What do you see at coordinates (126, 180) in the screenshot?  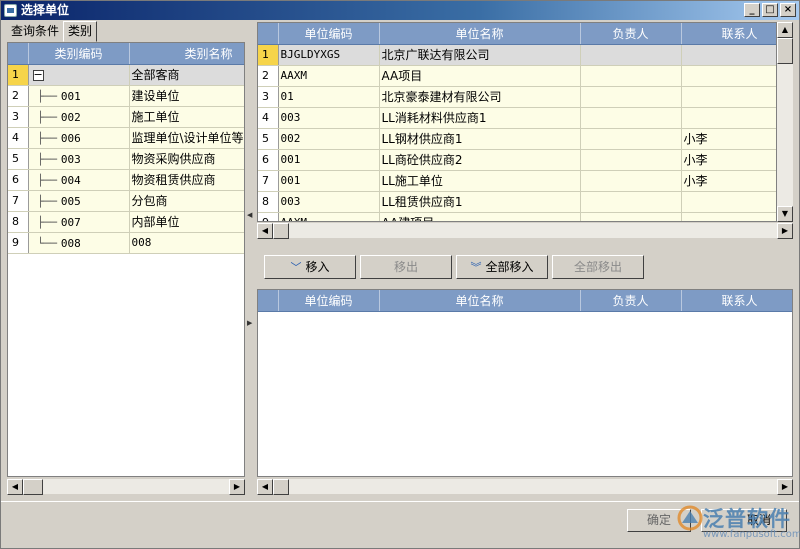 I see `table-row: 6 ├── 004 物资租赁供应商` at bounding box center [126, 180].